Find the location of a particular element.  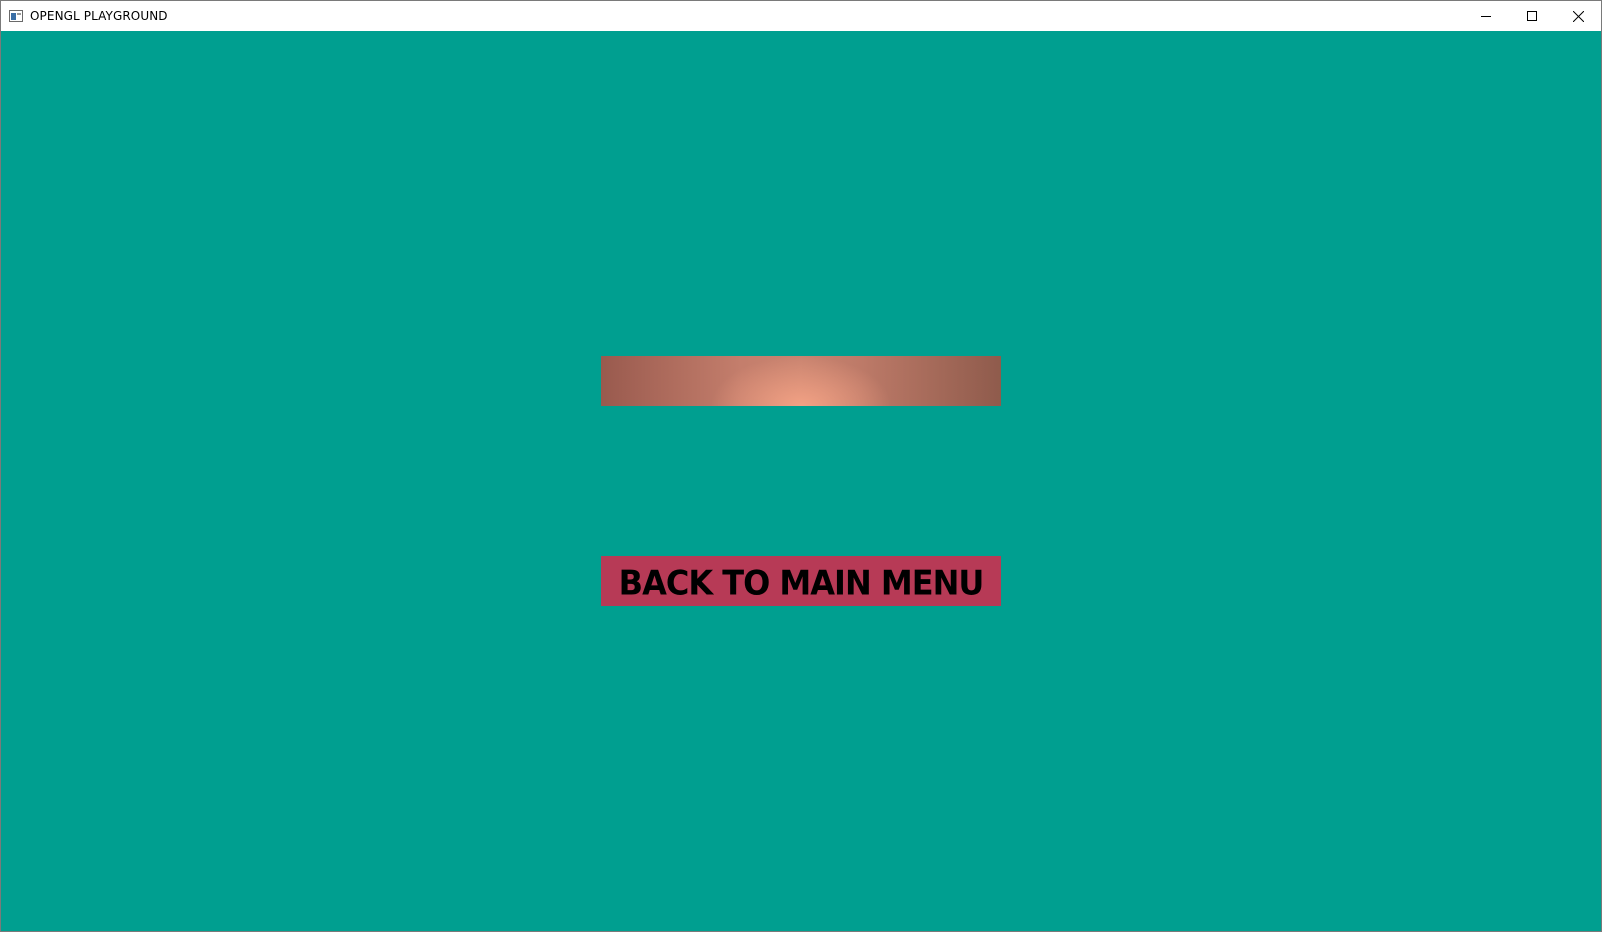

title-bar: OPENGL PLAYGROUND is located at coordinates (801, 16).